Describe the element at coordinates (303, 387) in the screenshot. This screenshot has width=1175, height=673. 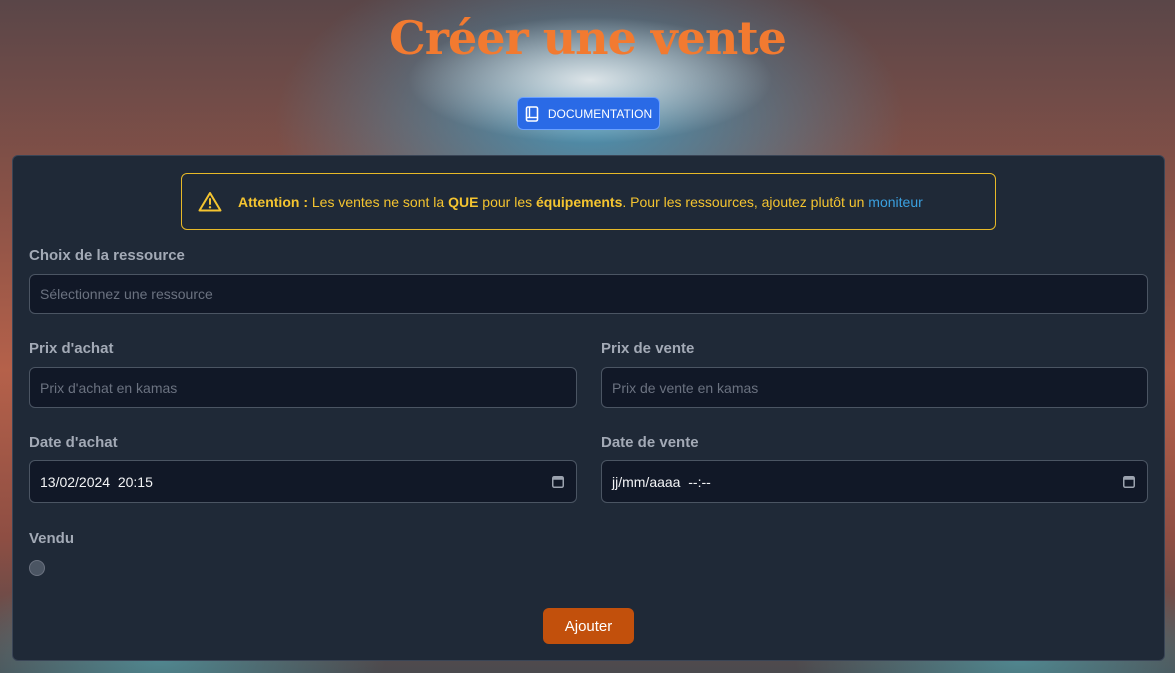
I see `purchase-price-input` at that location.